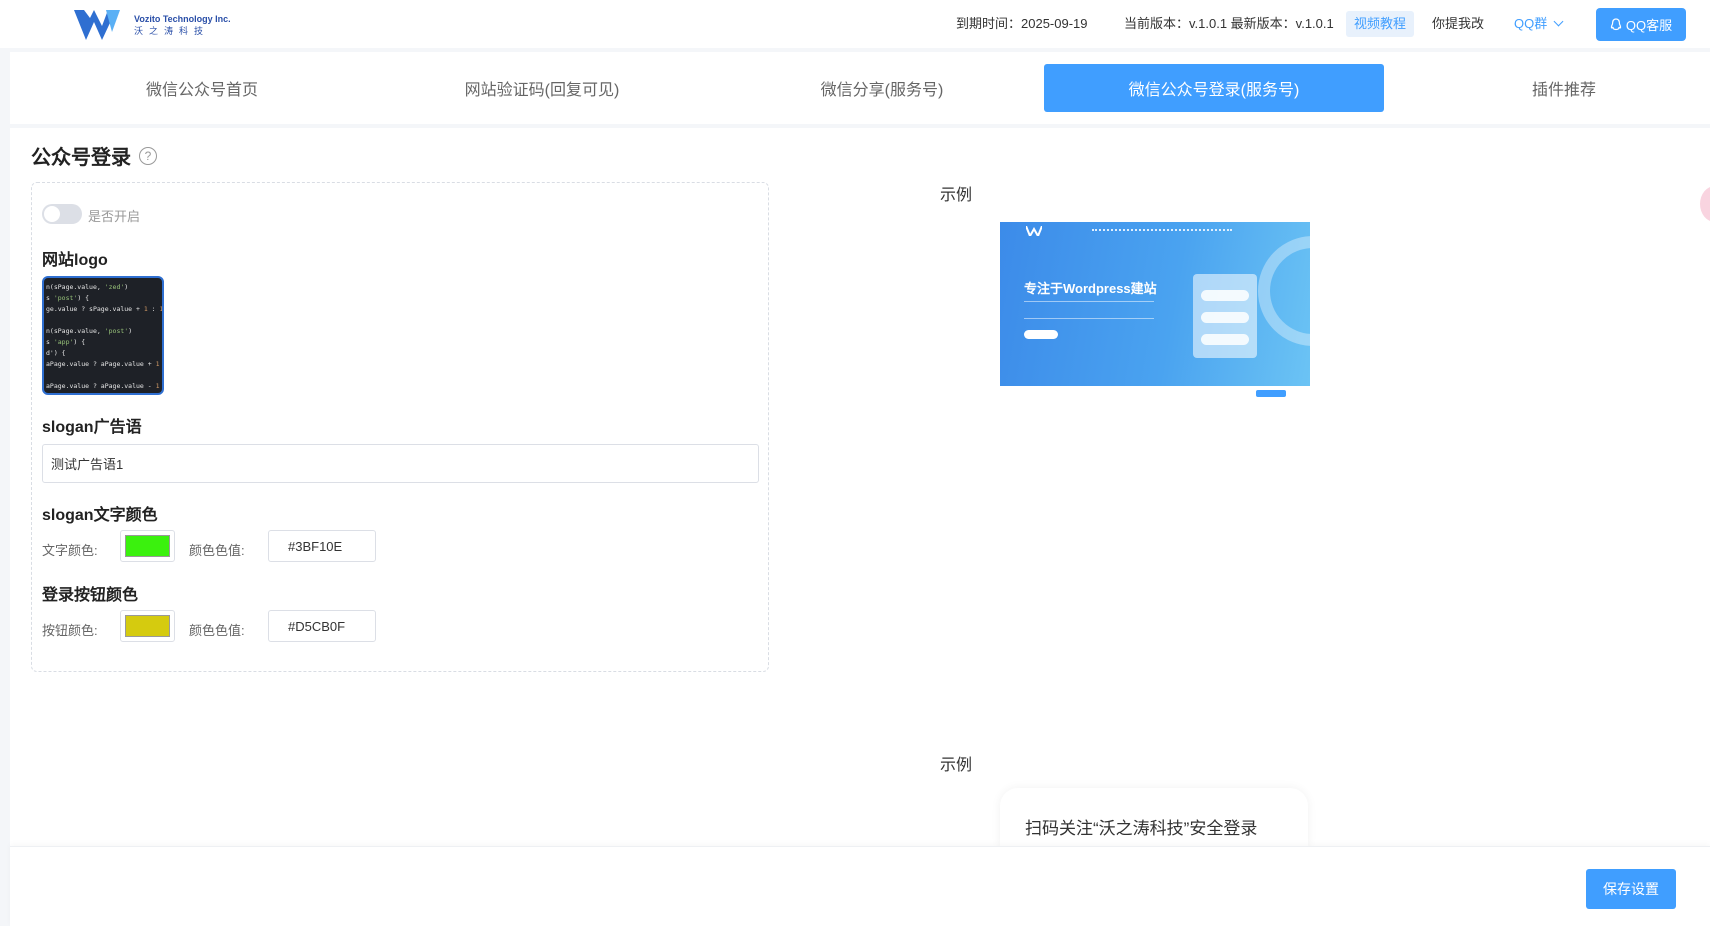 The width and height of the screenshot is (1710, 926). Describe the element at coordinates (882, 88) in the screenshot. I see `tab-wechat-share: 微信分享(服务号)` at that location.